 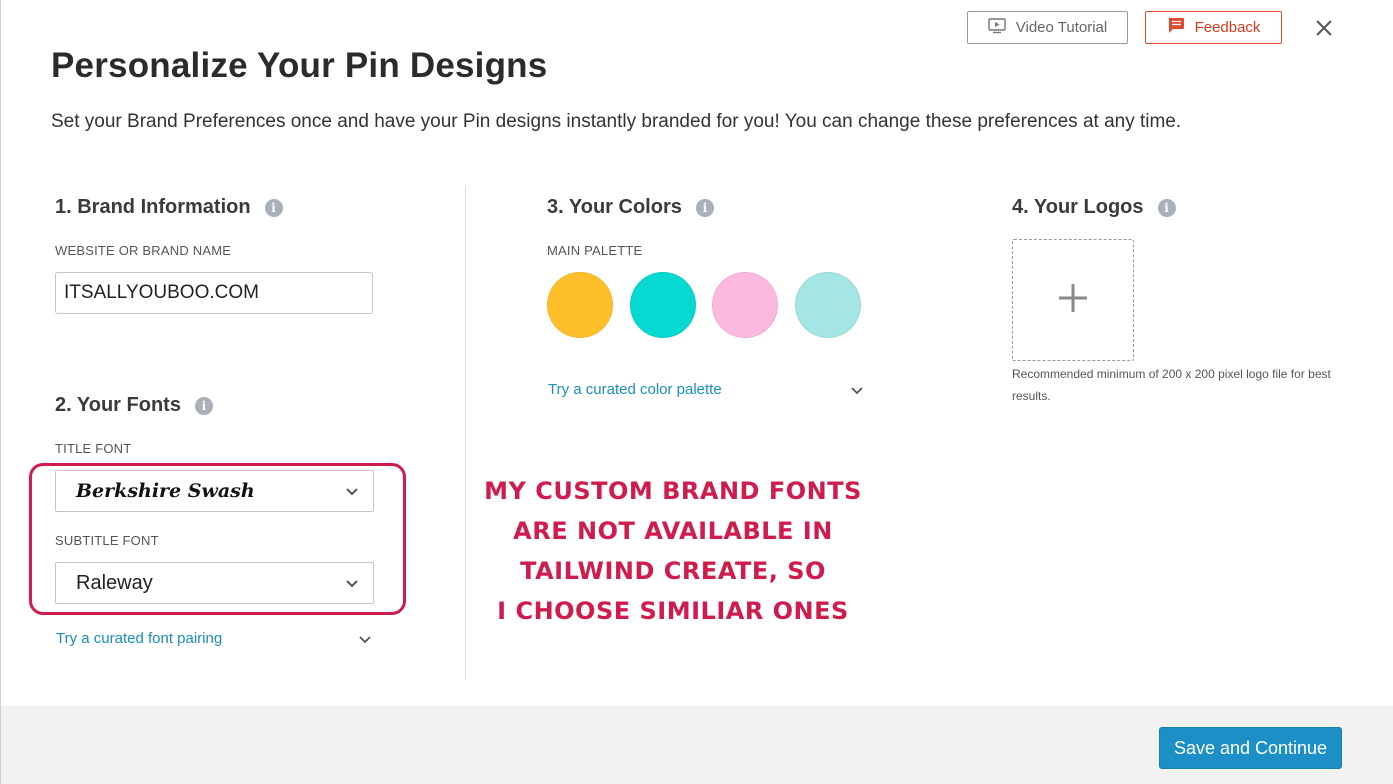 I want to click on your-colors-heading: 3. Your Colors i, so click(x=630, y=207).